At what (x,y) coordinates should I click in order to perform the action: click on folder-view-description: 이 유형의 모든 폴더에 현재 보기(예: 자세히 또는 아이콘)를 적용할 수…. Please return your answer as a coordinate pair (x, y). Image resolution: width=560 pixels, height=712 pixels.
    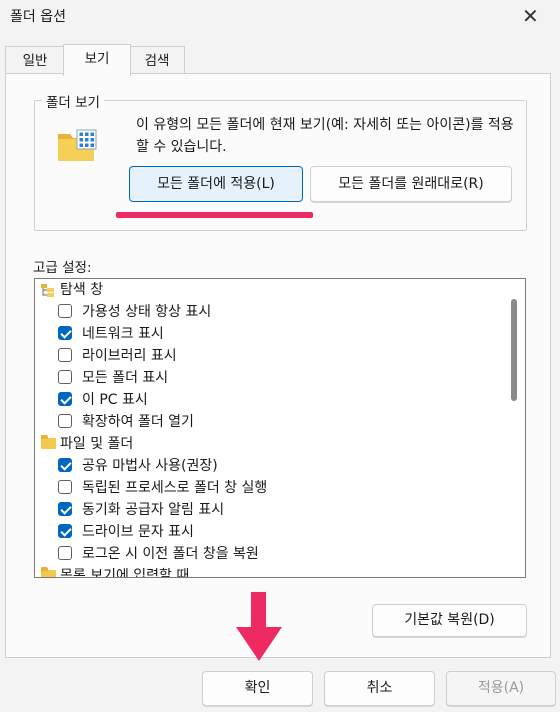
    Looking at the image, I should click on (325, 136).